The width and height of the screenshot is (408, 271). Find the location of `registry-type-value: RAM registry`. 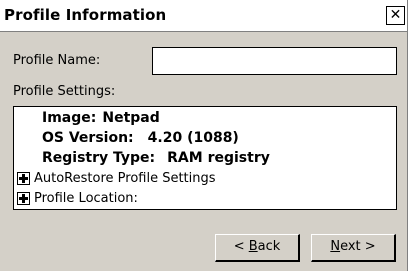

registry-type-value: RAM registry is located at coordinates (218, 158).